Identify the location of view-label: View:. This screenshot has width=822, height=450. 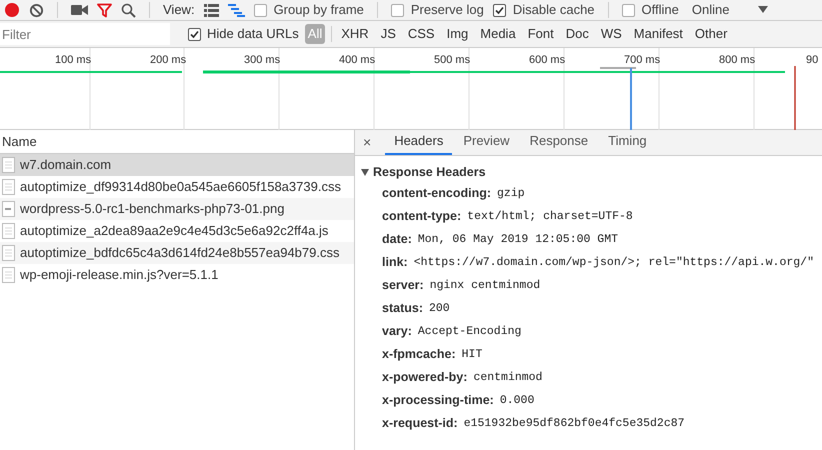
(179, 10).